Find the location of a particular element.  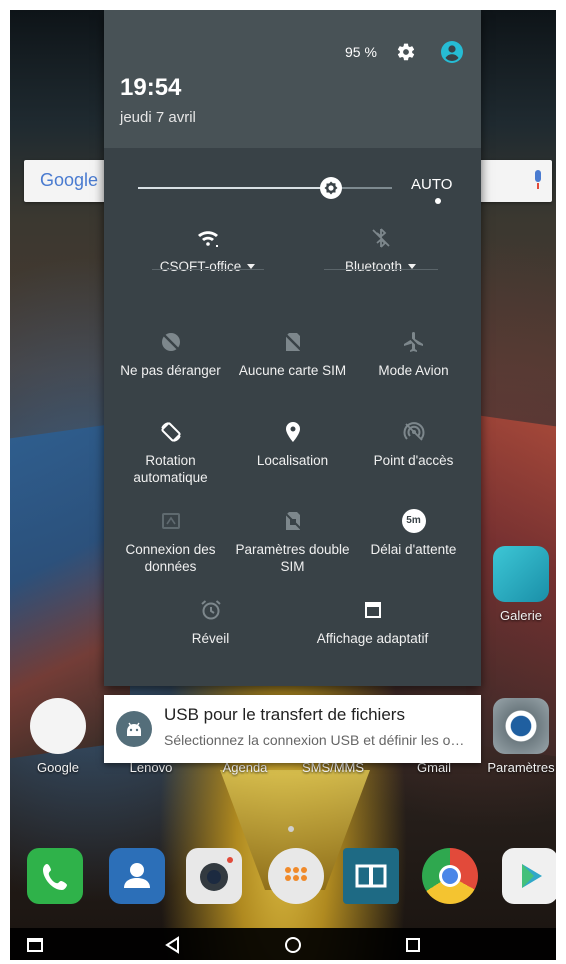

tile-timeout: 5m Délai d'attente is located at coordinates (413, 533).